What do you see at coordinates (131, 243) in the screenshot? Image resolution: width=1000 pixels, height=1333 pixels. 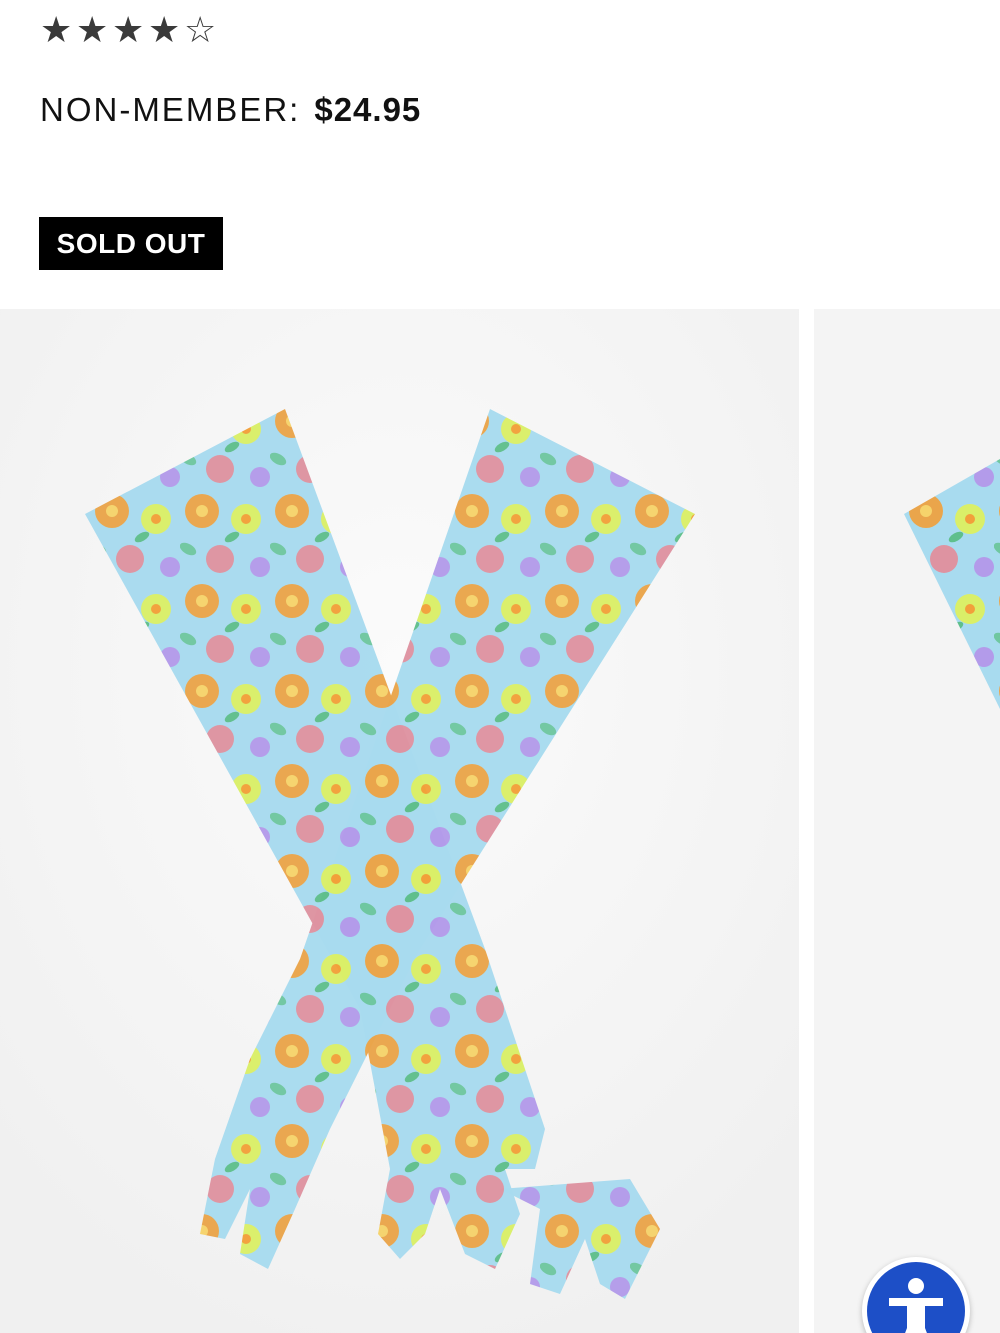 I see `sold-out-badge: SOLD OUT` at bounding box center [131, 243].